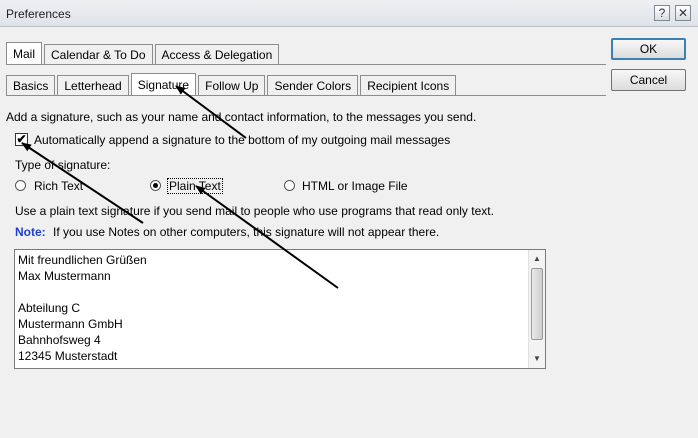  What do you see at coordinates (64, 276) in the screenshot?
I see `signature-line: Max Mustermann` at bounding box center [64, 276].